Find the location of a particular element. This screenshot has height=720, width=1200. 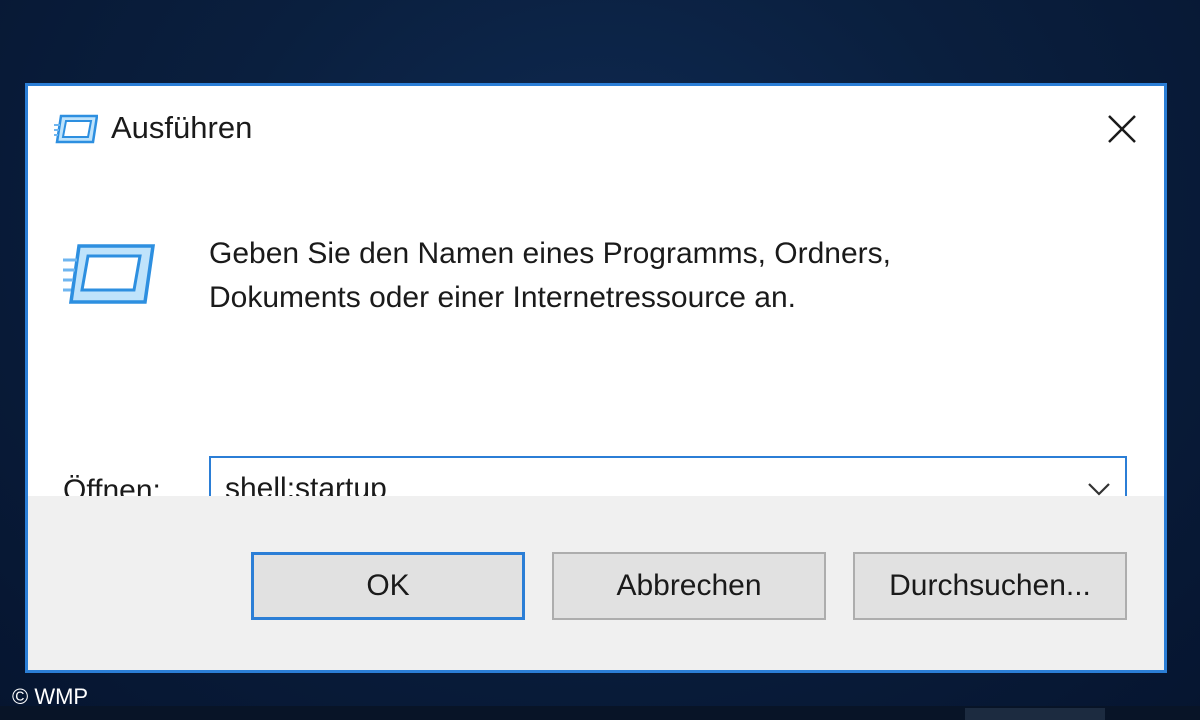

title-bar: Ausführen is located at coordinates (596, 129).